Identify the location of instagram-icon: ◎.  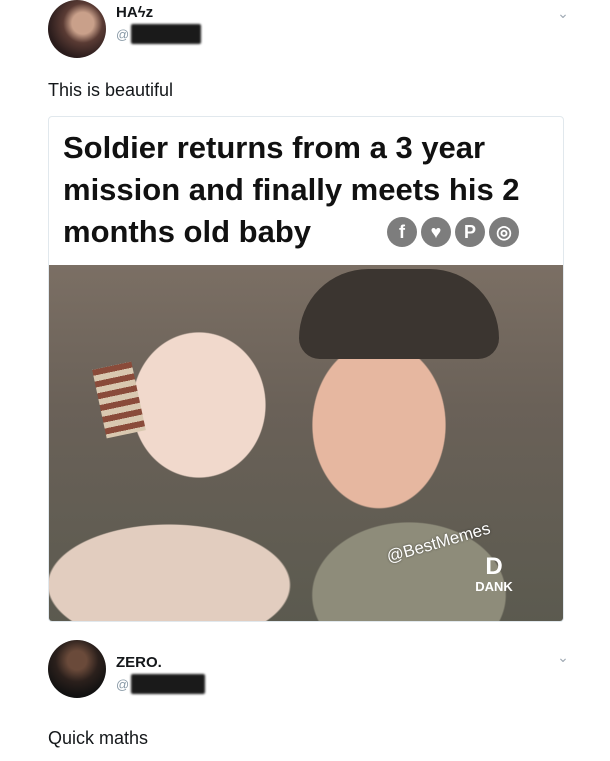
(504, 232).